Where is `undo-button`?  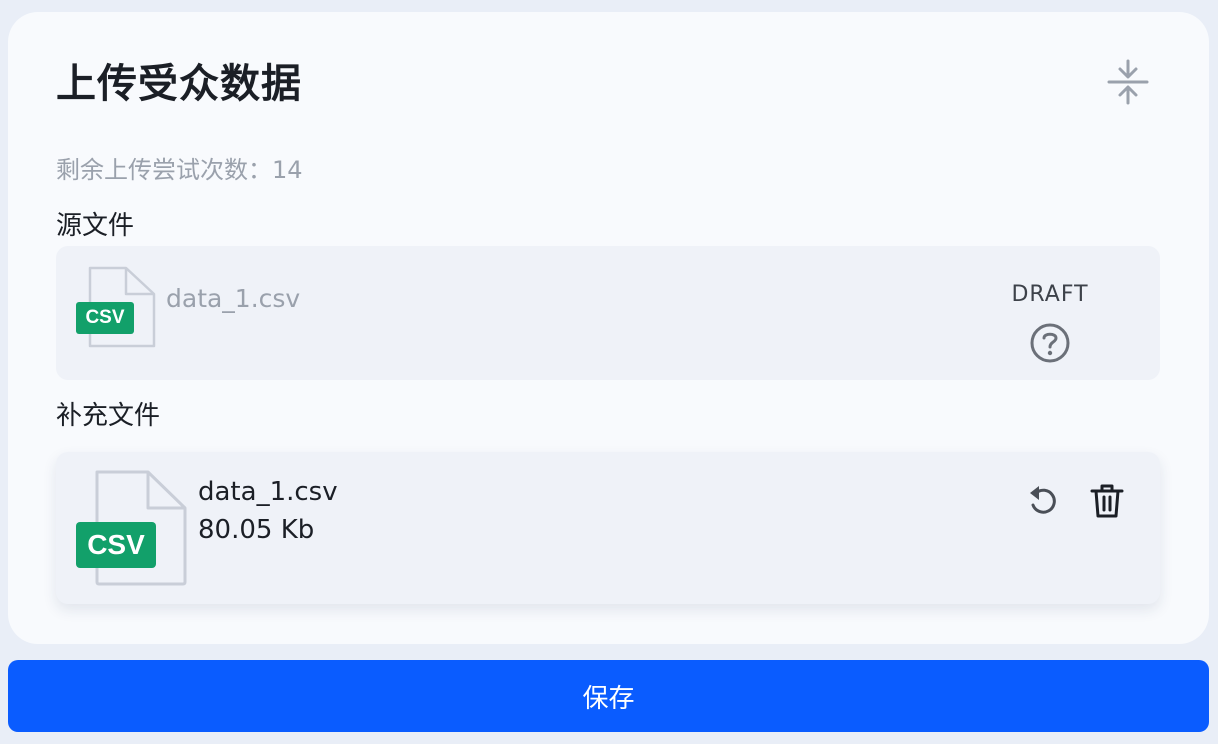 undo-button is located at coordinates (1043, 503).